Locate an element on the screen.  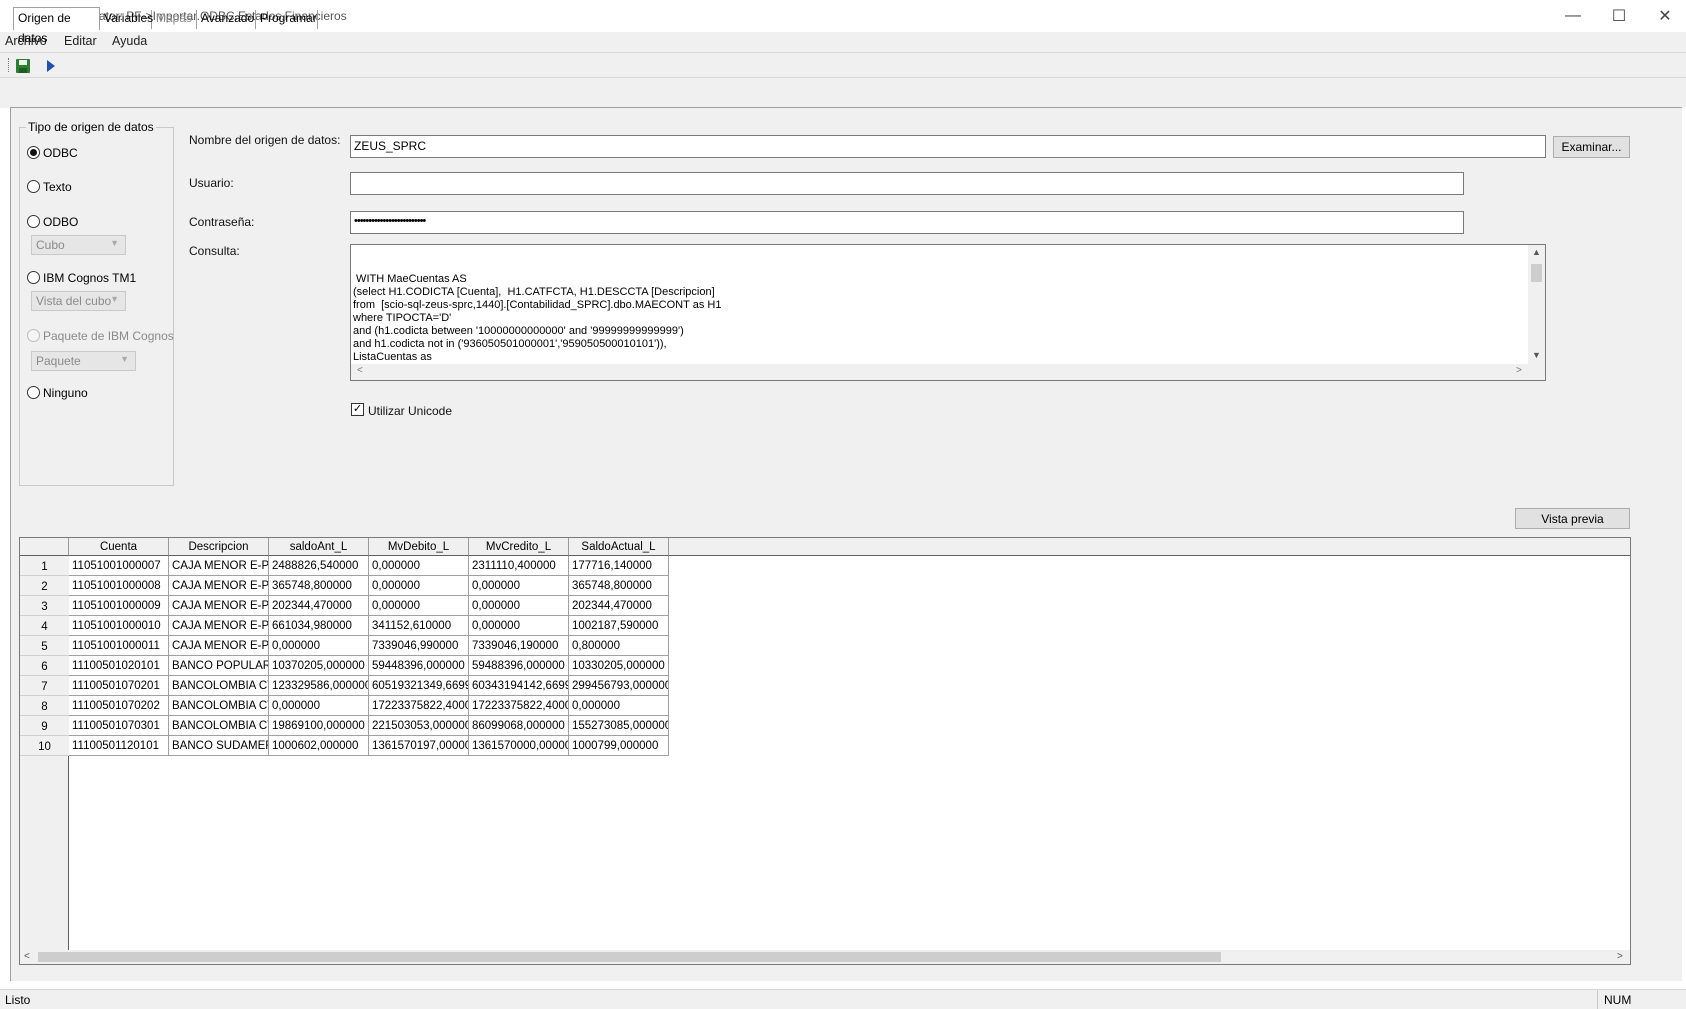
cell-saldoactual: 155273085,000000 is located at coordinates (619, 726).